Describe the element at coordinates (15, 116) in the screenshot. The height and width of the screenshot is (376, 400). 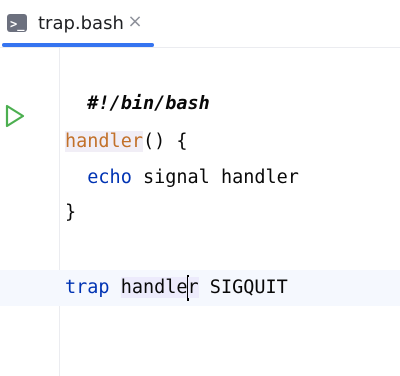
I see `run-icon` at that location.